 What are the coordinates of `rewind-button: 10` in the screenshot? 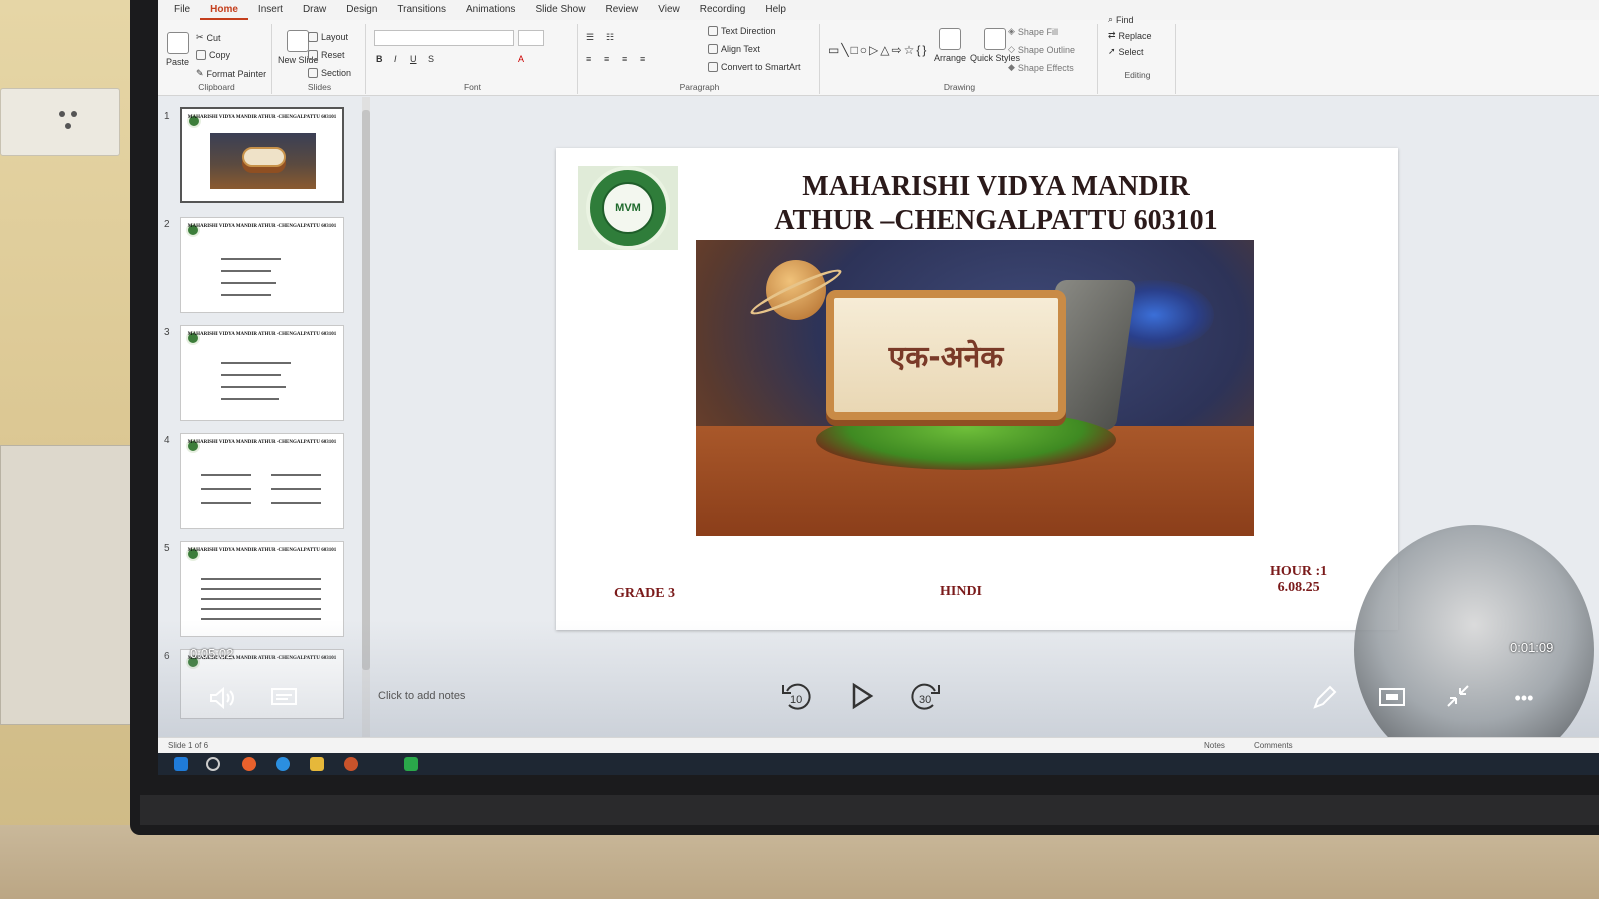 It's located at (796, 696).